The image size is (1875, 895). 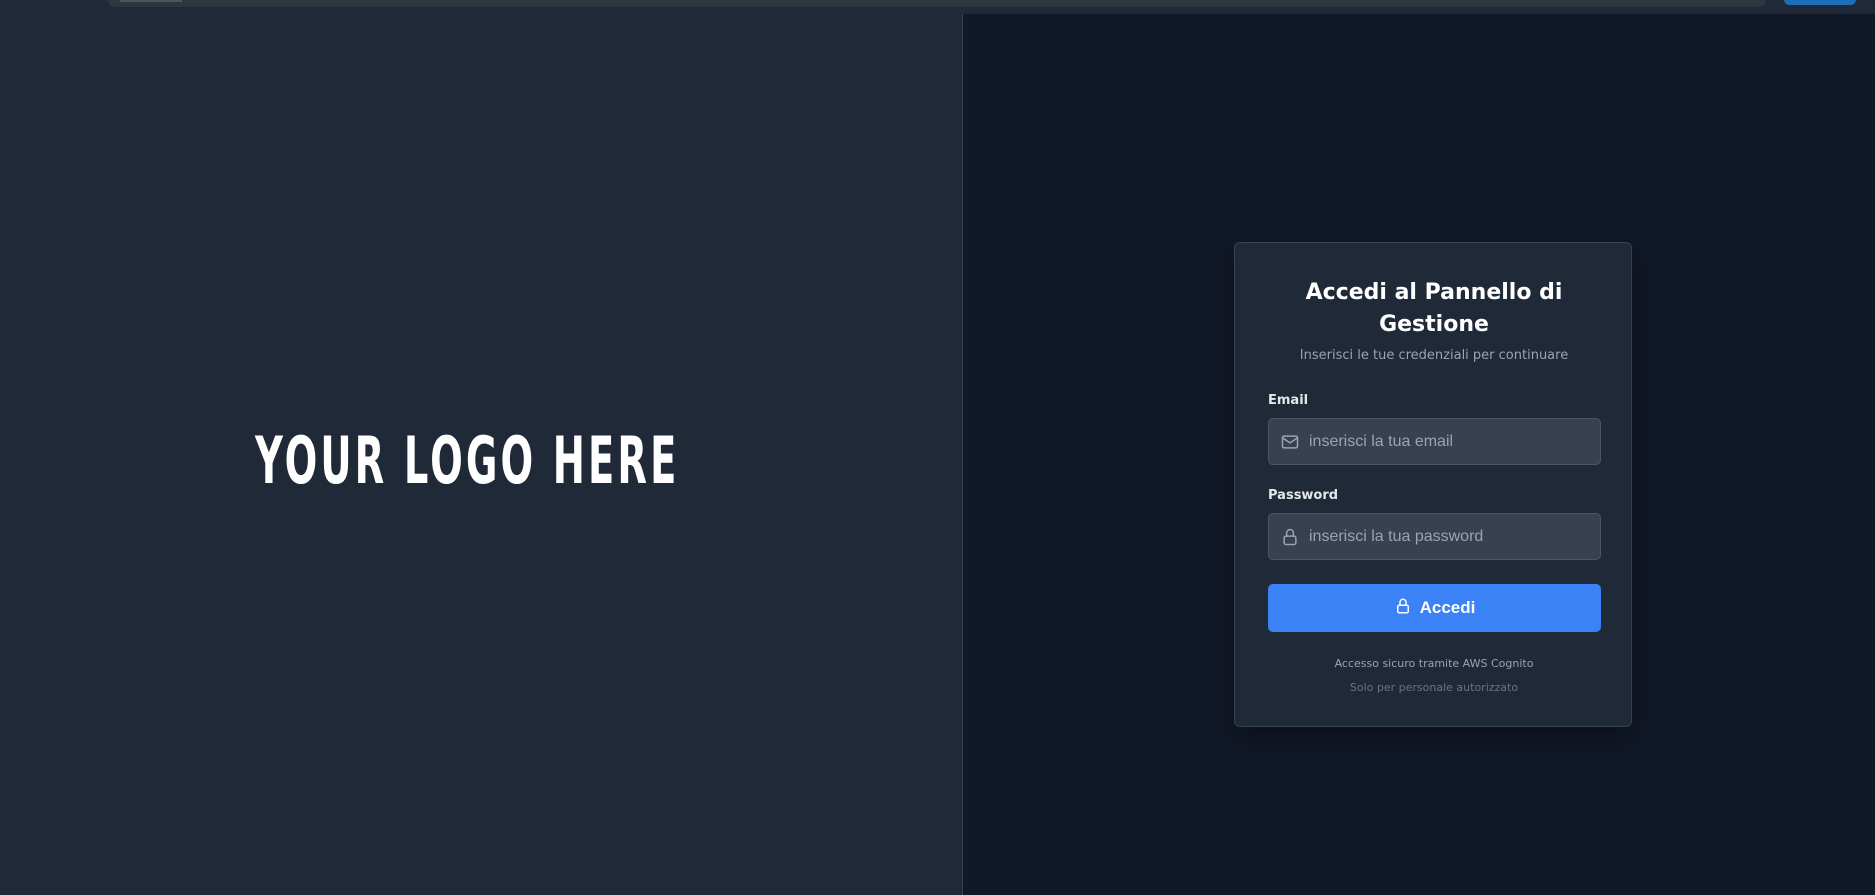 I want to click on login-button-content: Accedi, so click(x=1434, y=608).